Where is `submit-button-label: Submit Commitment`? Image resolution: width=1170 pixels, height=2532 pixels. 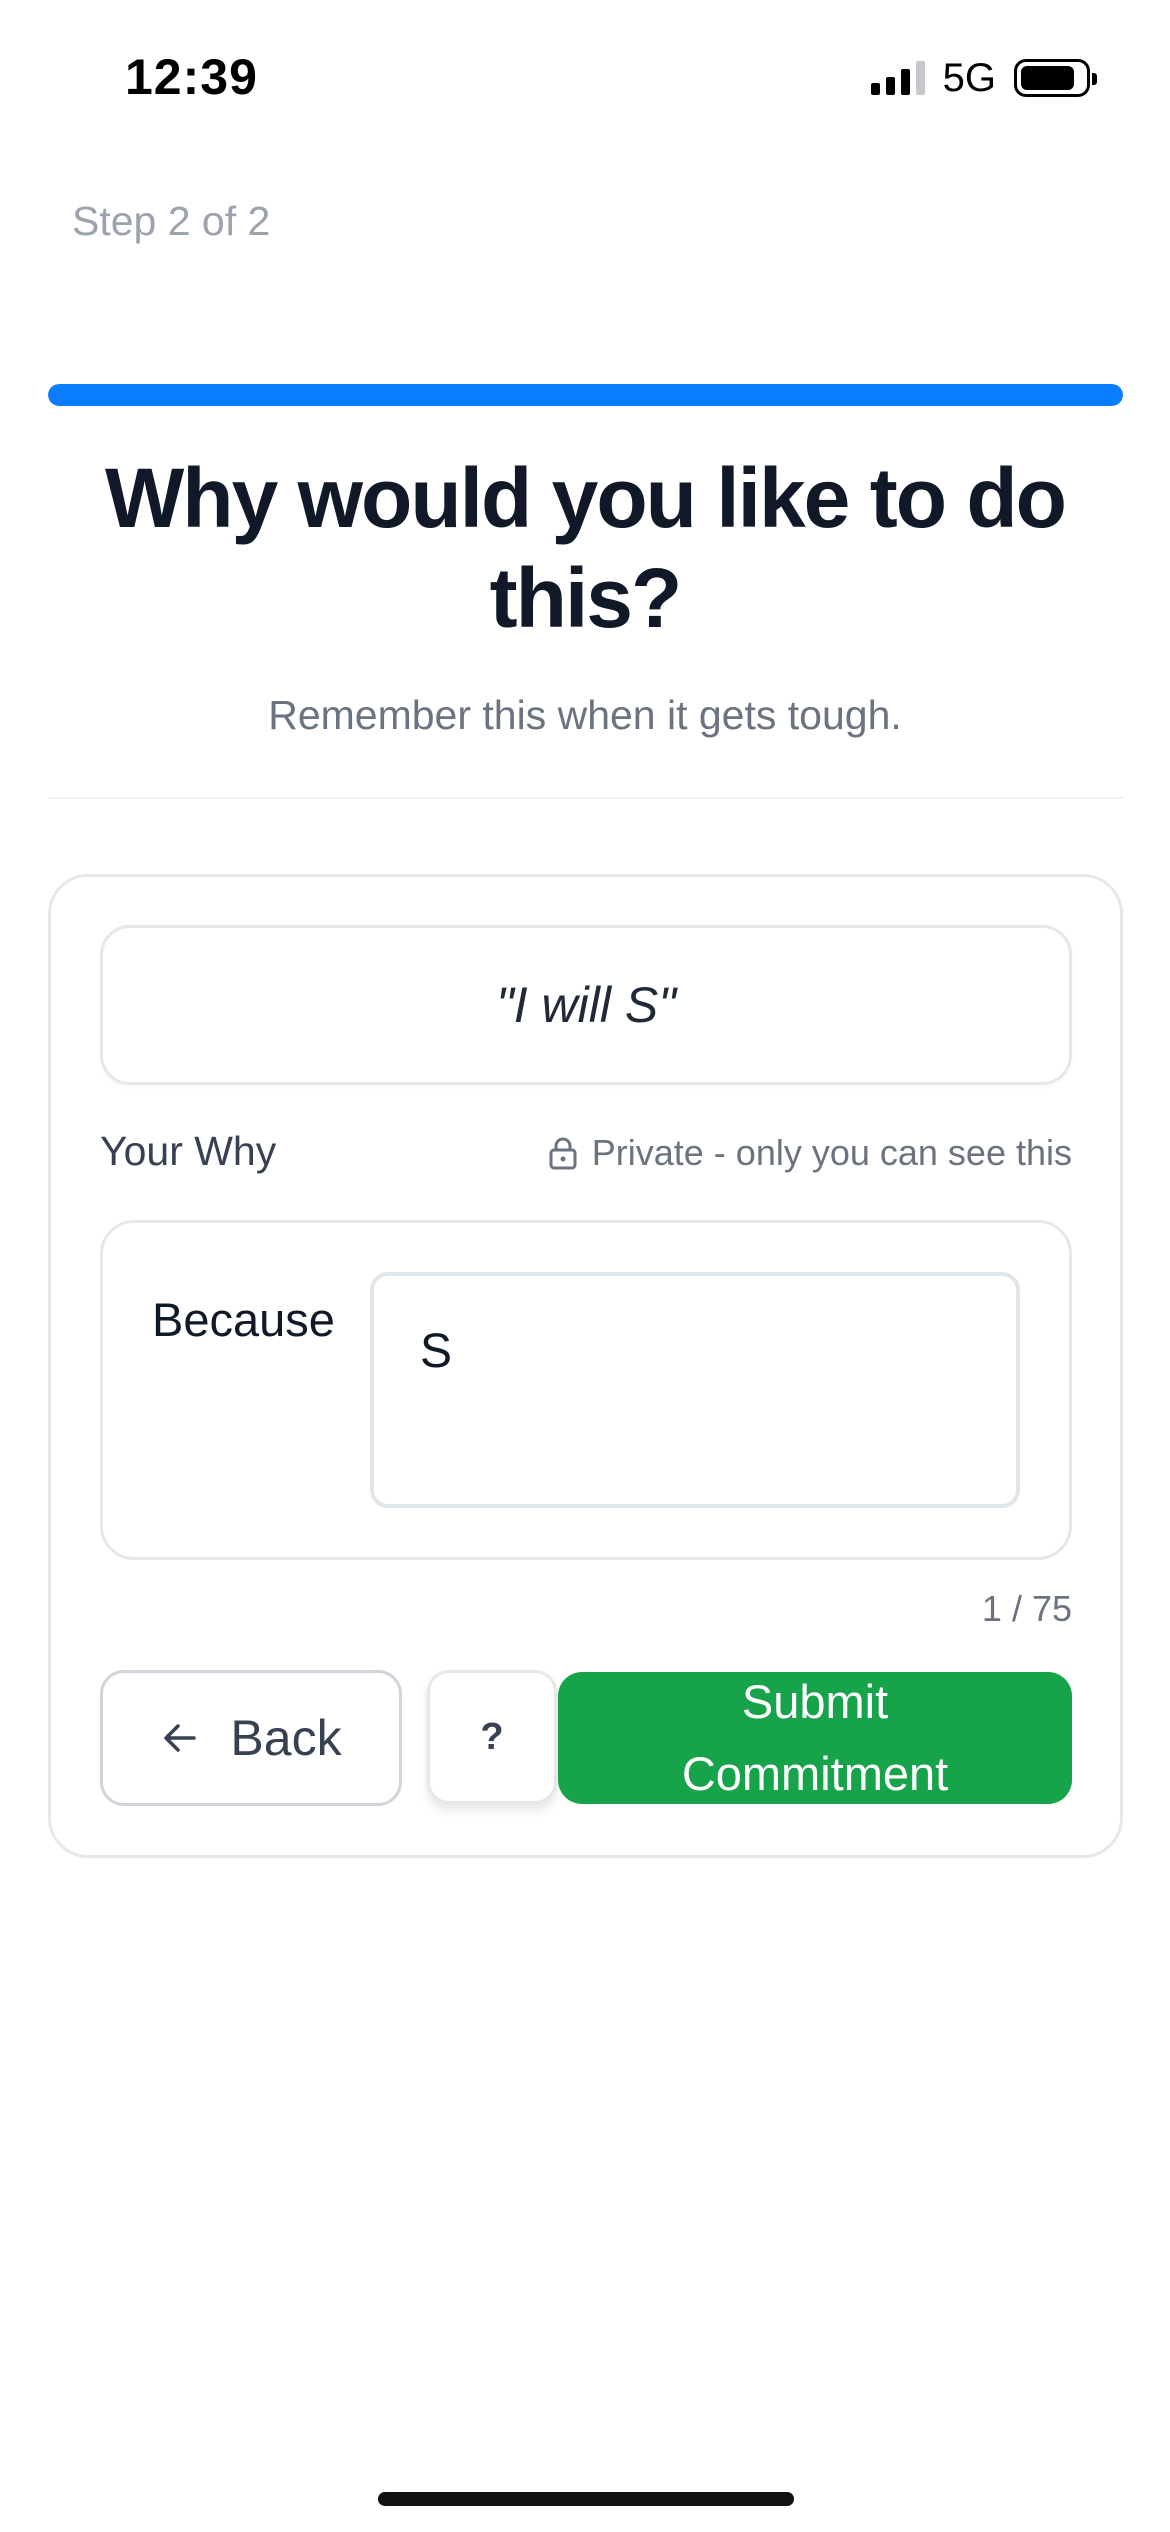 submit-button-label: Submit Commitment is located at coordinates (815, 1737).